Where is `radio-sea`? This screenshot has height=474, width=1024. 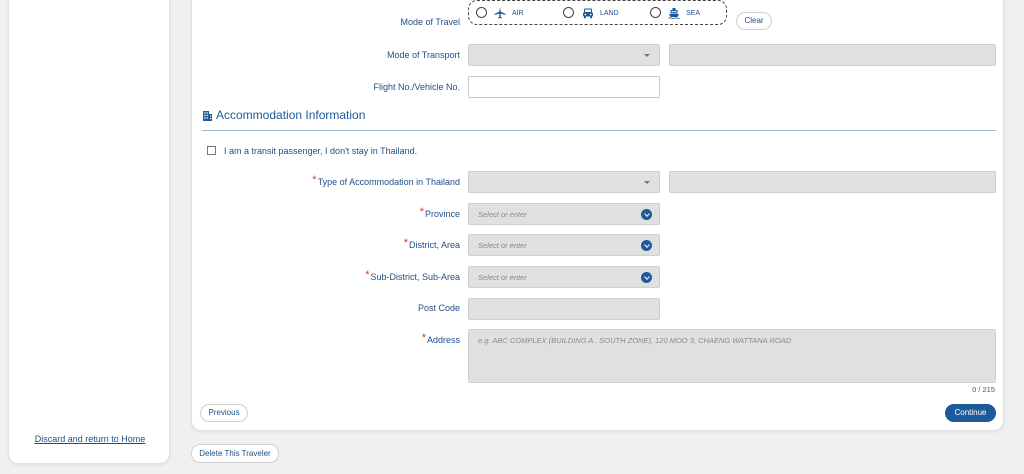 radio-sea is located at coordinates (655, 12).